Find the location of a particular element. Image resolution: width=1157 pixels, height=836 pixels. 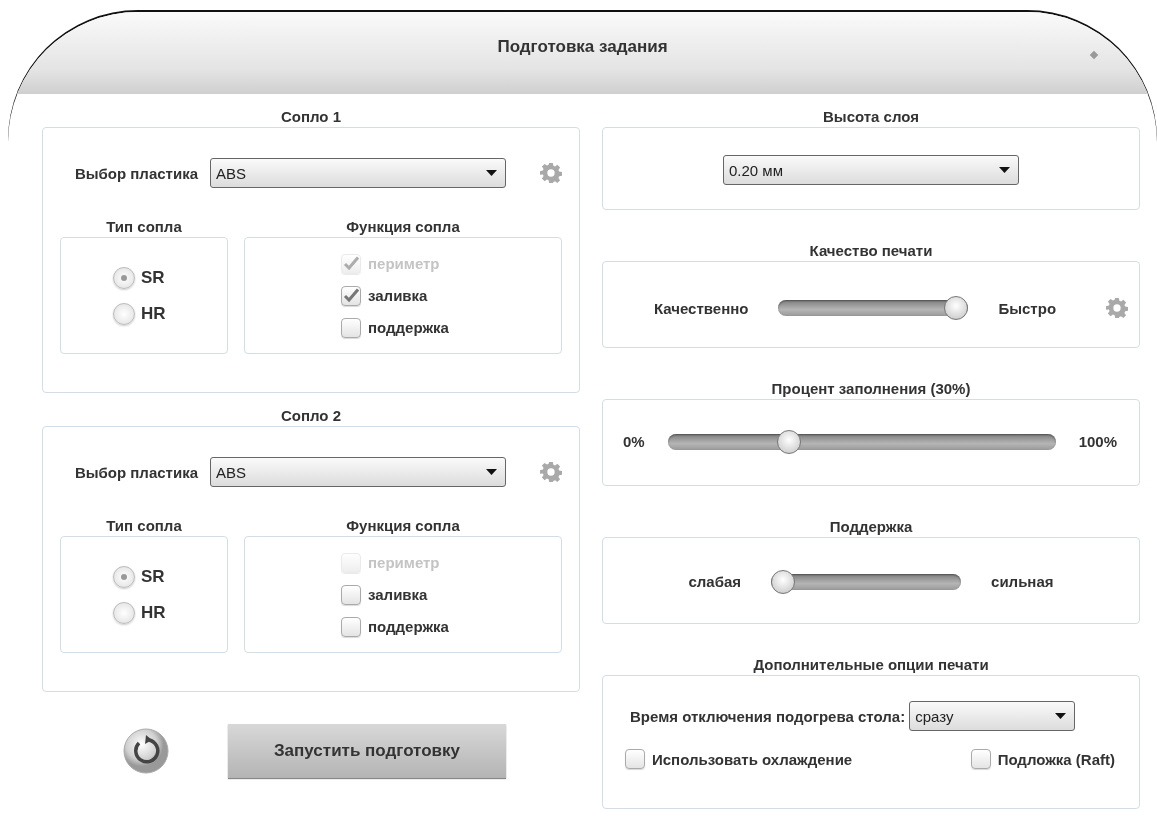

slider-min-label: 0% is located at coordinates (634, 441).